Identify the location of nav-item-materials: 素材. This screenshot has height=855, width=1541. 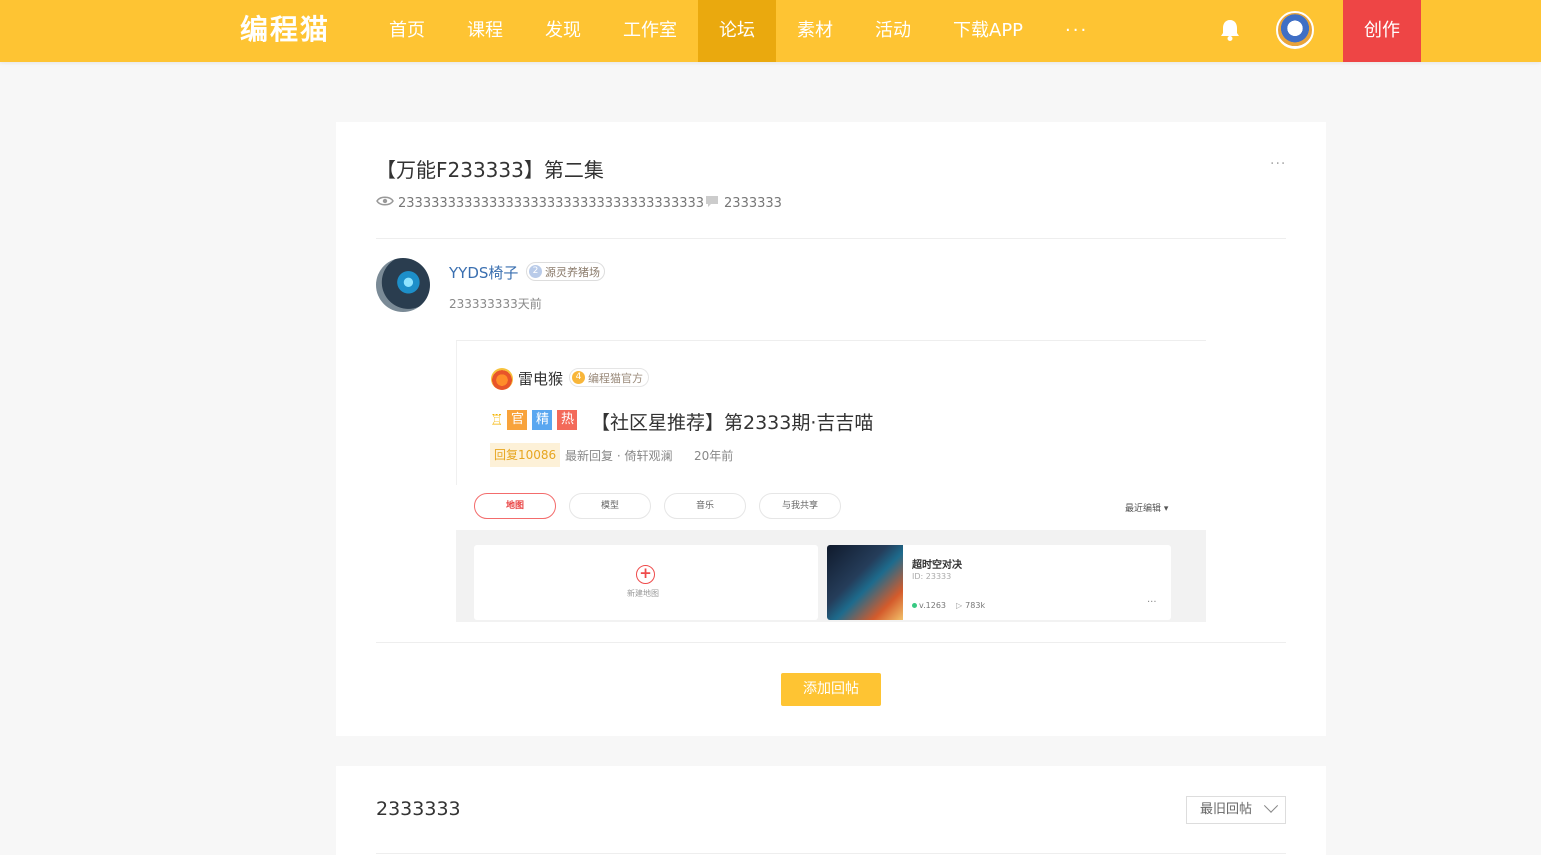
(815, 31).